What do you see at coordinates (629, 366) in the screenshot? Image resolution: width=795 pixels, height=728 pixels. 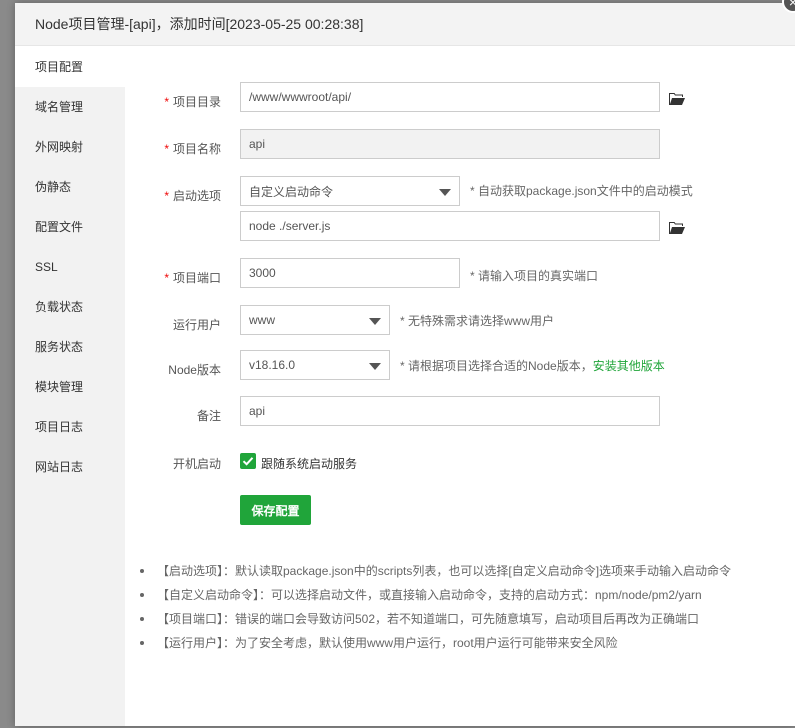 I see `install-other-versions-link: 安装其他版本` at bounding box center [629, 366].